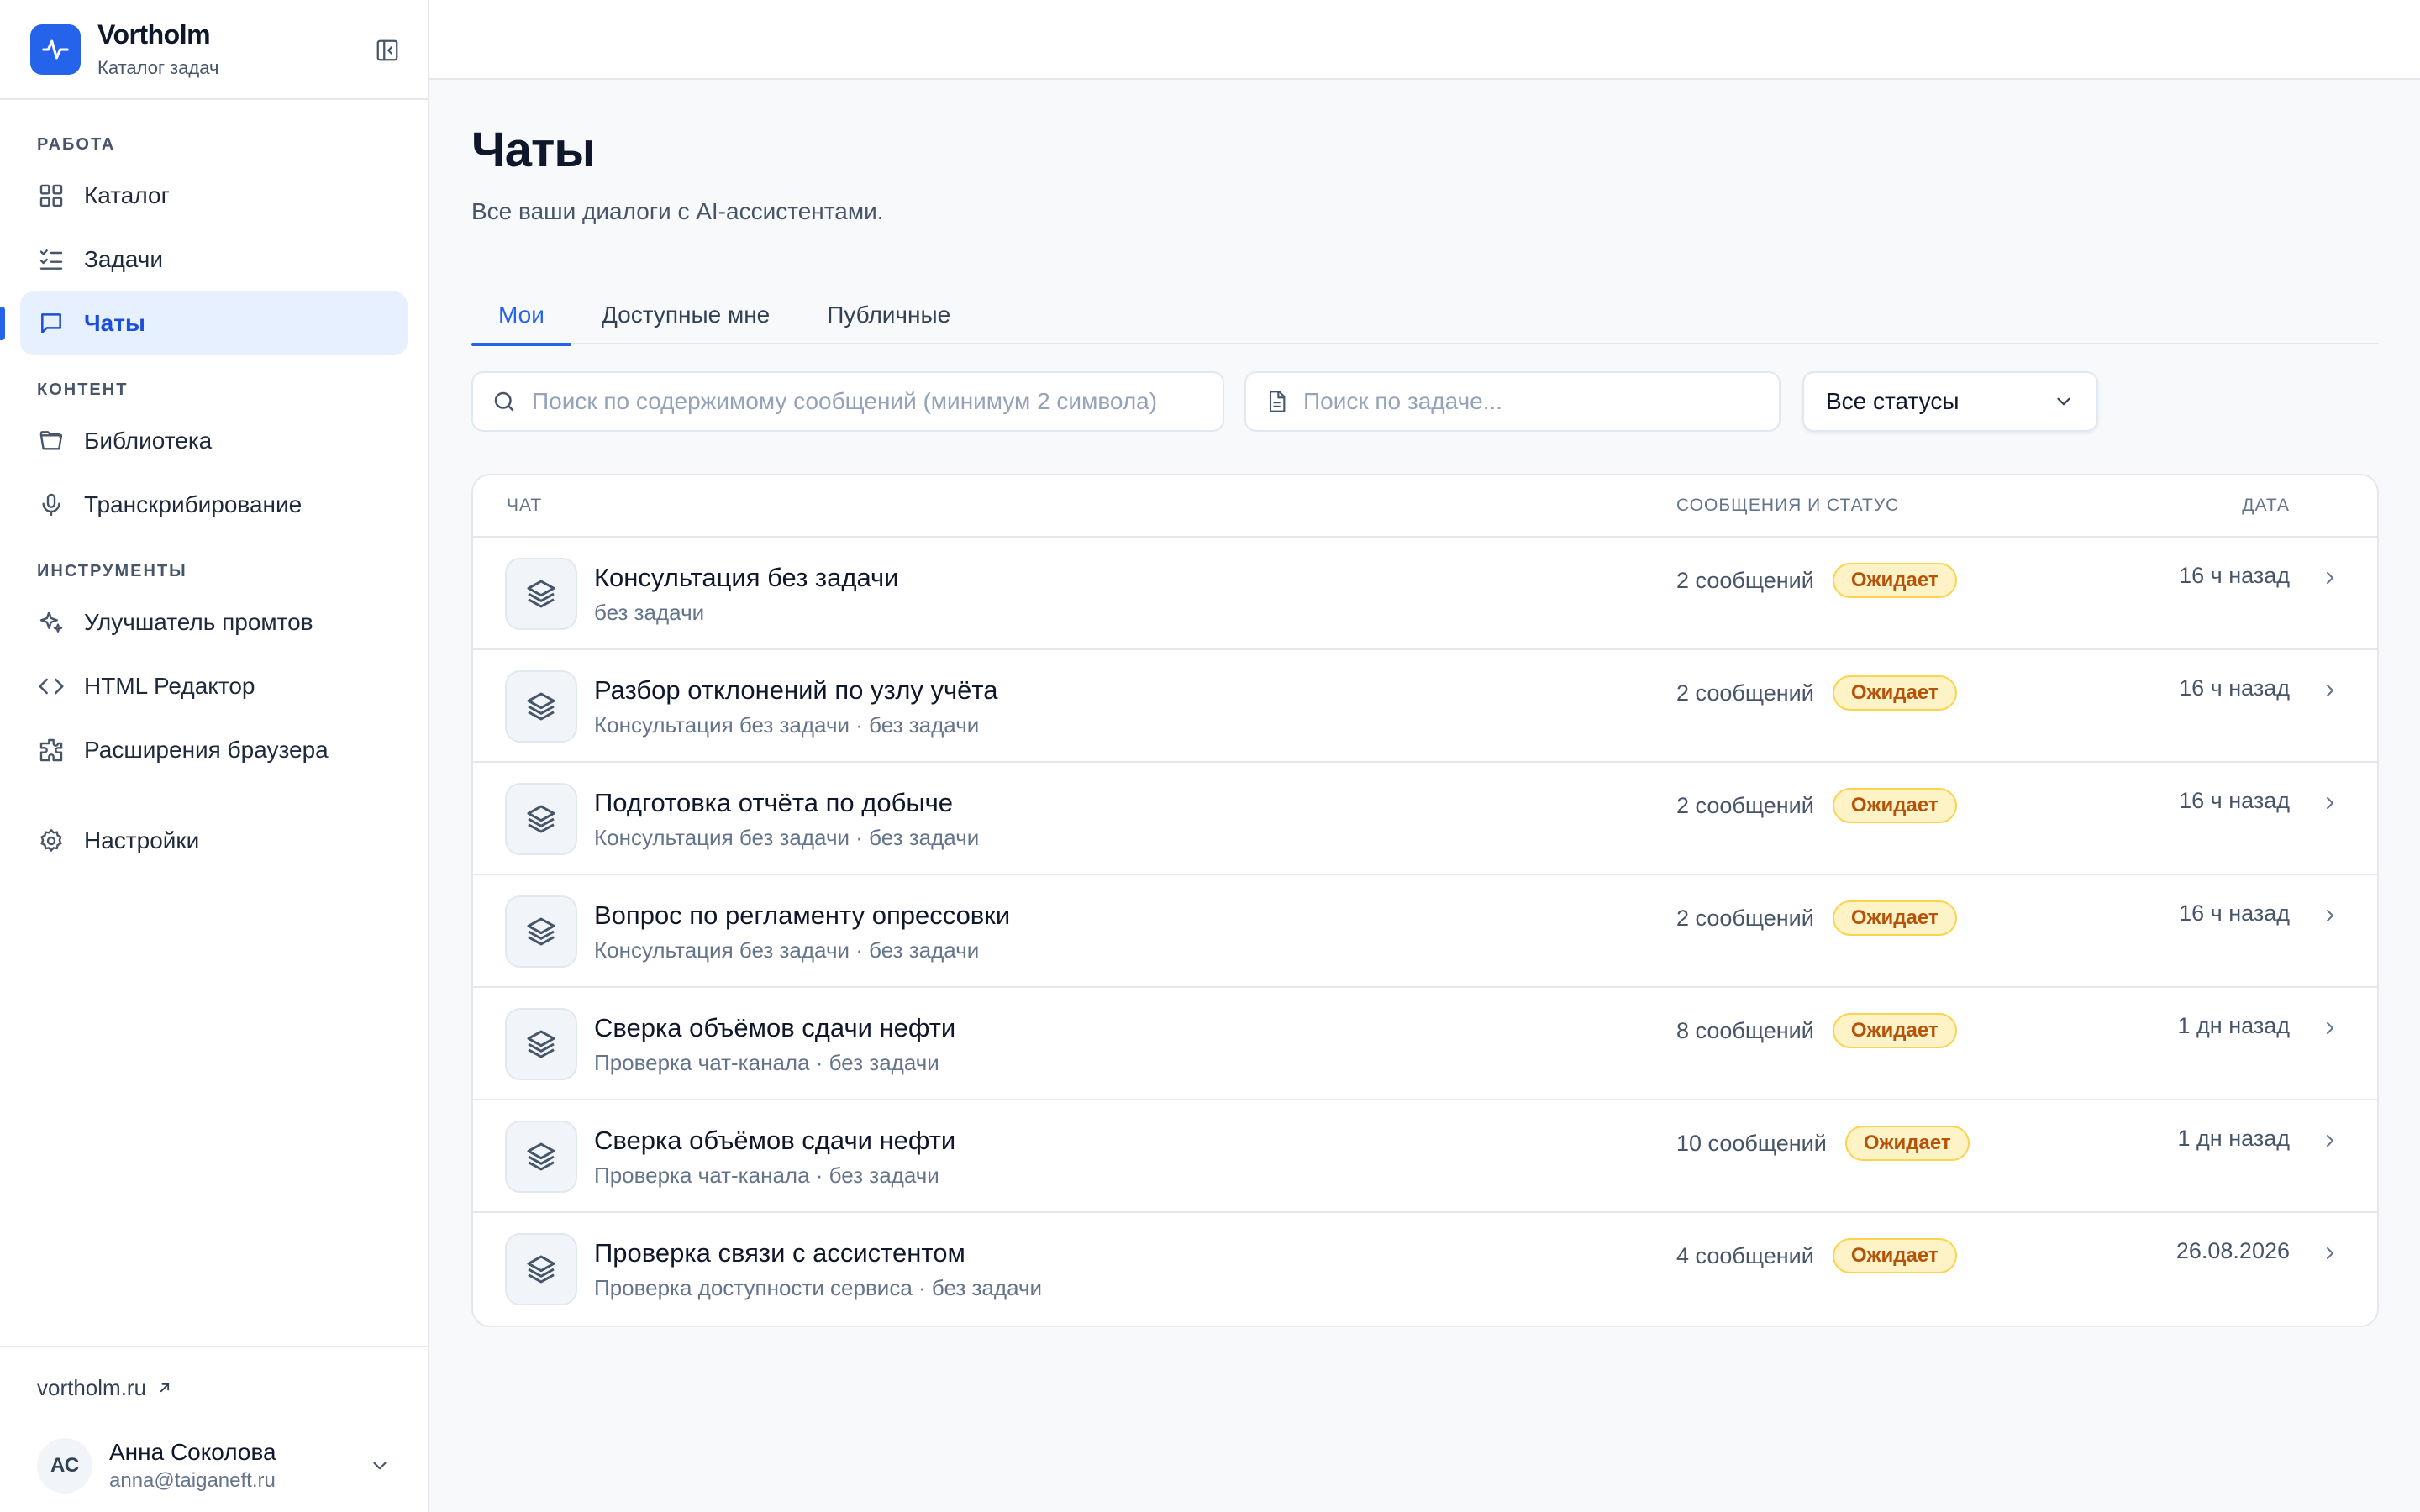 The width and height of the screenshot is (2420, 1512). Describe the element at coordinates (204, 323) in the screenshot. I see `sidebar-item-chats: Чаты` at that location.